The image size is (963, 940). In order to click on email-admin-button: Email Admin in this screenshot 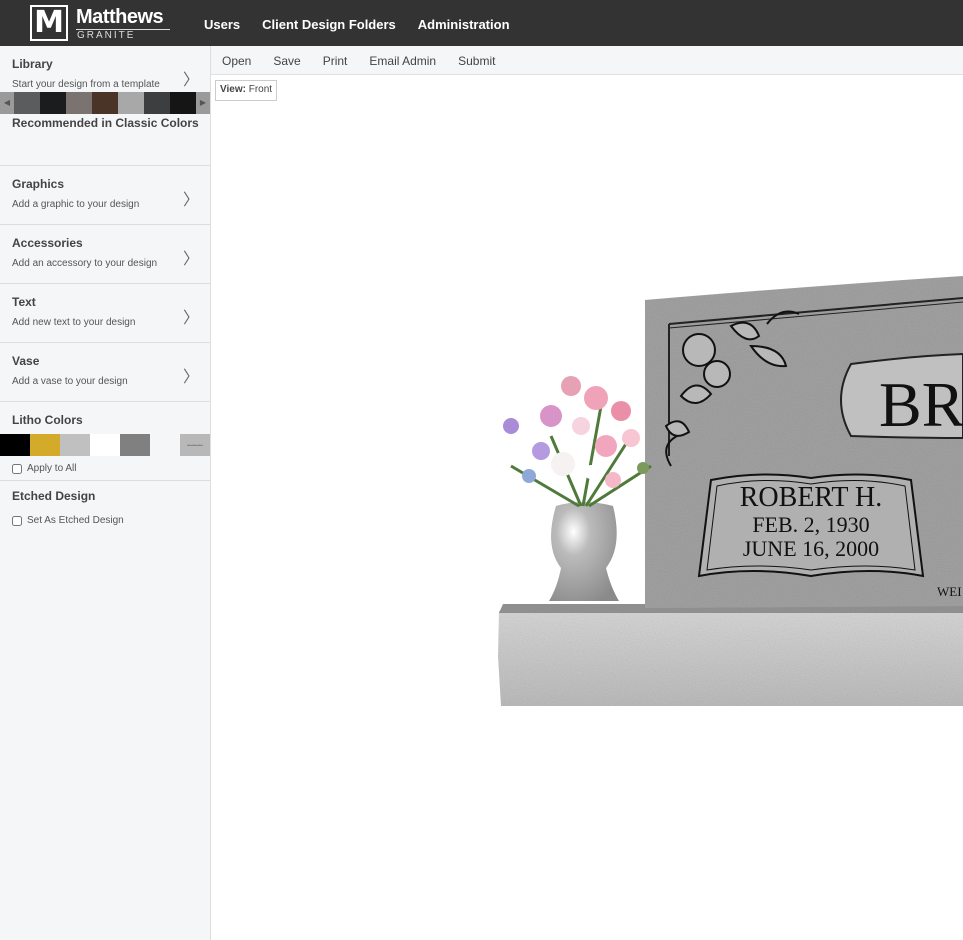, I will do `click(402, 60)`.